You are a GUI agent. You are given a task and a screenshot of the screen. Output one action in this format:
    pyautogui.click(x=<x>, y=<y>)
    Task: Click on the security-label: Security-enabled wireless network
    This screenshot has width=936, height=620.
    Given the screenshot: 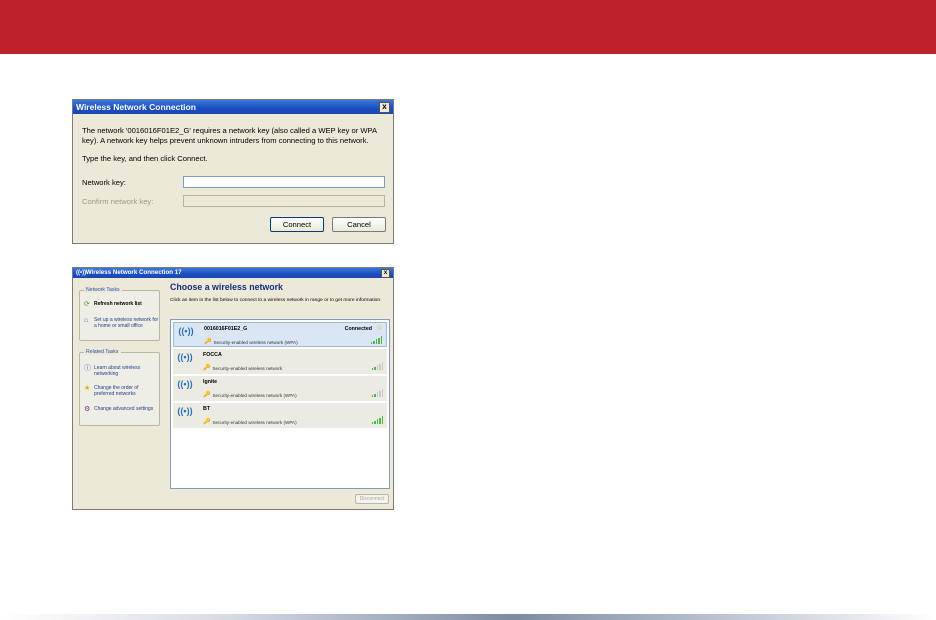 What is the action you would take?
    pyautogui.click(x=247, y=368)
    